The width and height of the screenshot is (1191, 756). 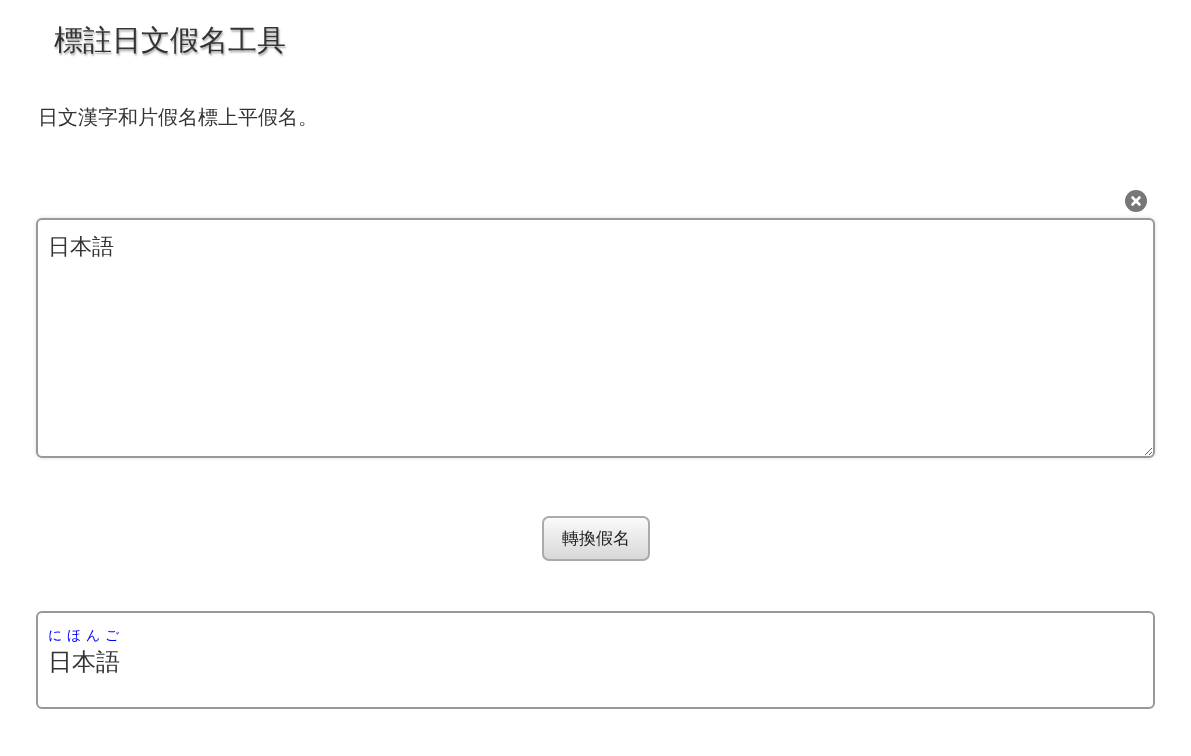 I want to click on description: 日文漢字和片假名標上平假名。, so click(x=178, y=117).